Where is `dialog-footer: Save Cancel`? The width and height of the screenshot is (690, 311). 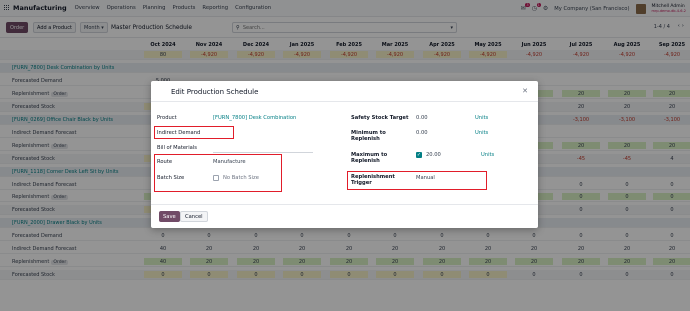 dialog-footer: Save Cancel is located at coordinates (344, 216).